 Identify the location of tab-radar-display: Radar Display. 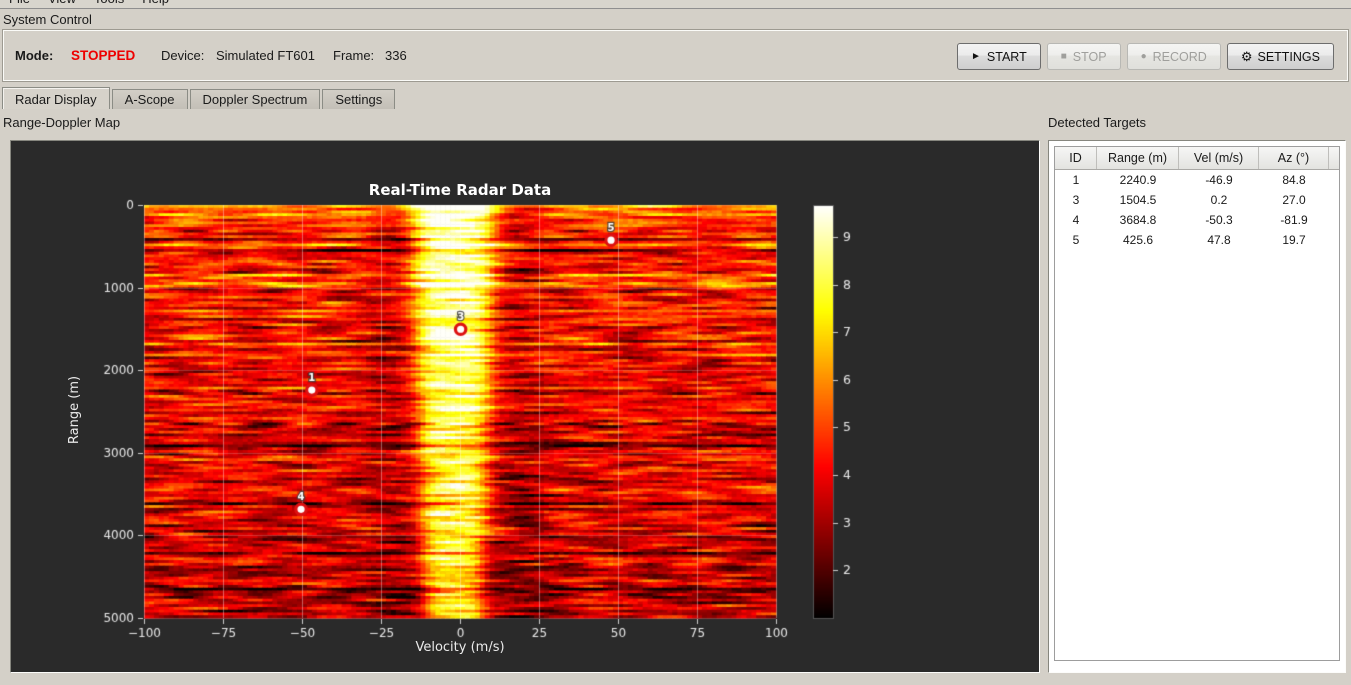
(56, 98).